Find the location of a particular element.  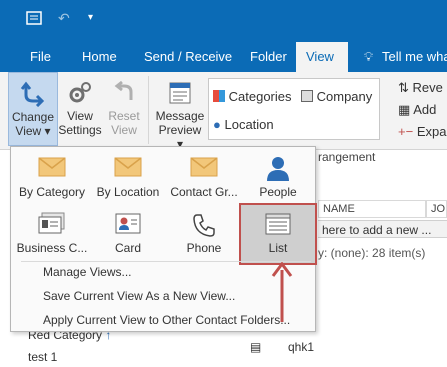

contact-card-icon is located at coordinates (128, 223).